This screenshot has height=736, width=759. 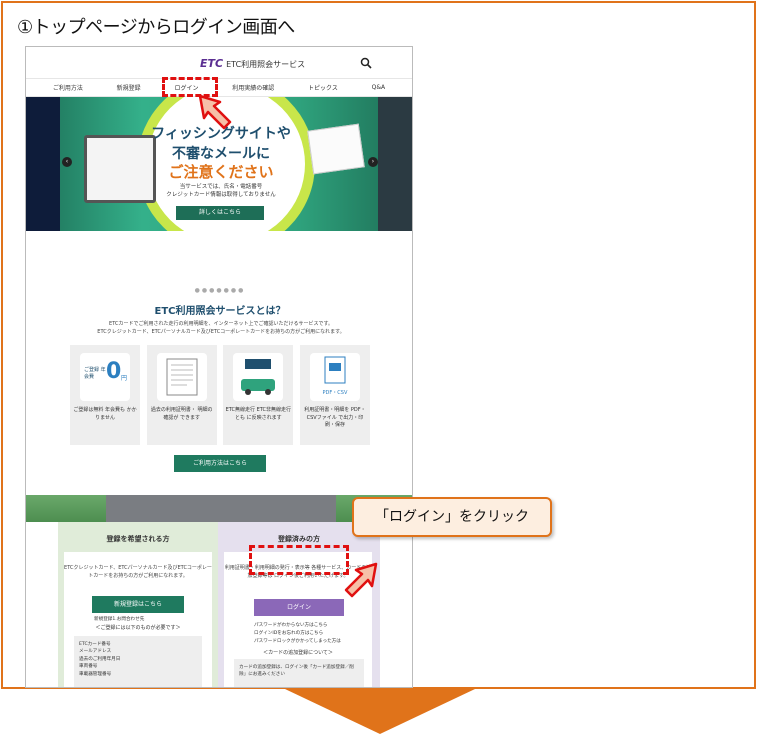 What do you see at coordinates (219, 290) in the screenshot?
I see `carousel-dots: ●●●●●●●` at bounding box center [219, 290].